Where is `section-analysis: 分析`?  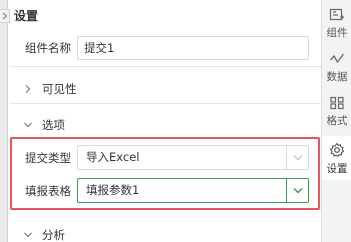
section-analysis: 分析 is located at coordinates (165, 231).